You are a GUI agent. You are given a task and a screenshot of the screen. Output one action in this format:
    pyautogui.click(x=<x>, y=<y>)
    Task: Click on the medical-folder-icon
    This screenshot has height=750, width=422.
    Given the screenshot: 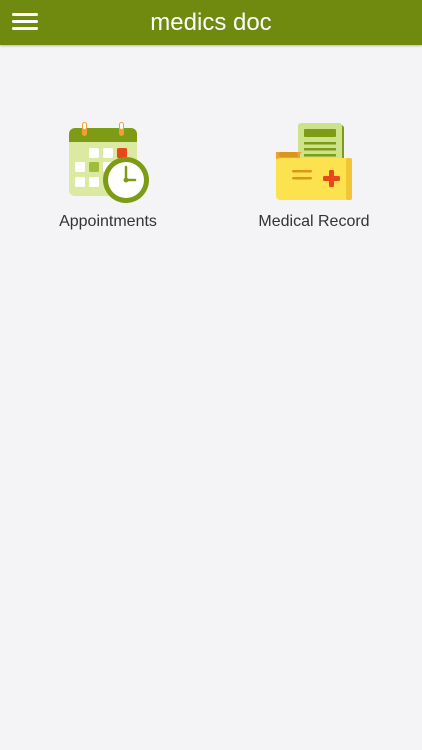 What is the action you would take?
    pyautogui.click(x=314, y=161)
    